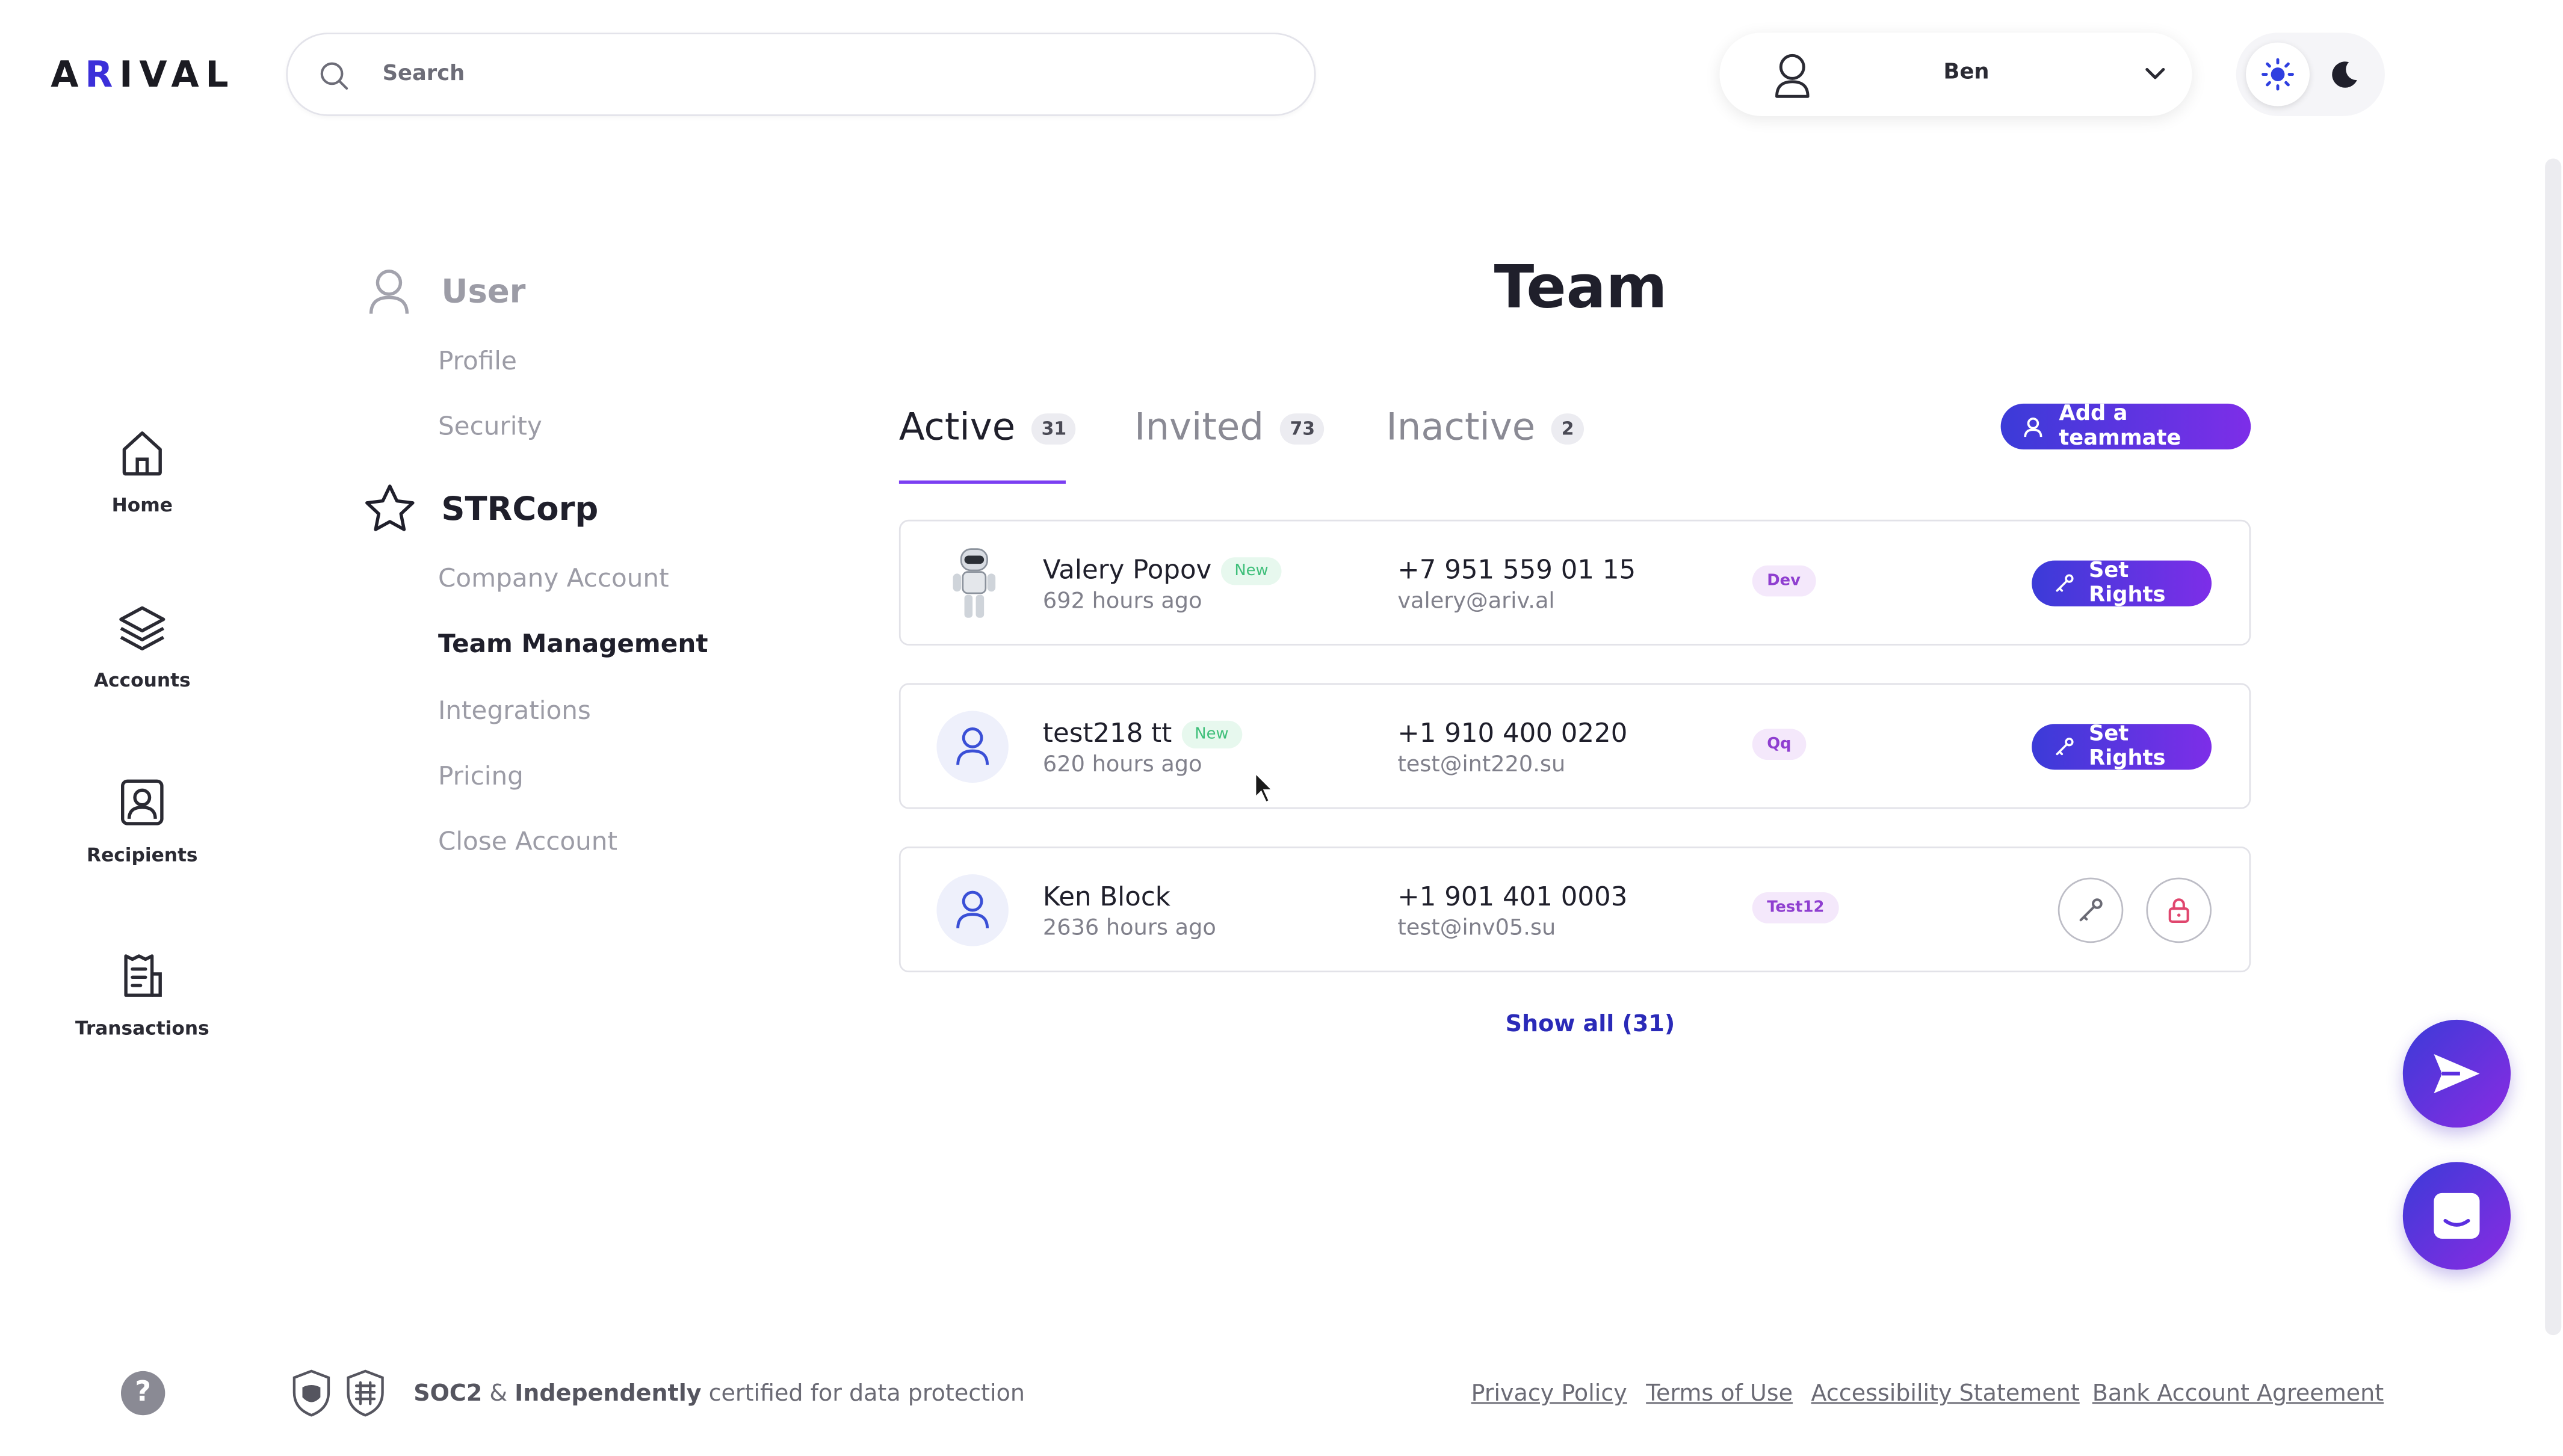  What do you see at coordinates (448, 1394) in the screenshot?
I see `soc2-text: SOC2` at bounding box center [448, 1394].